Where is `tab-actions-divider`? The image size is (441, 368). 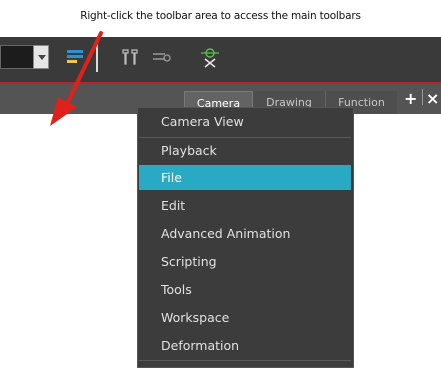
tab-actions-divider is located at coordinates (422, 97).